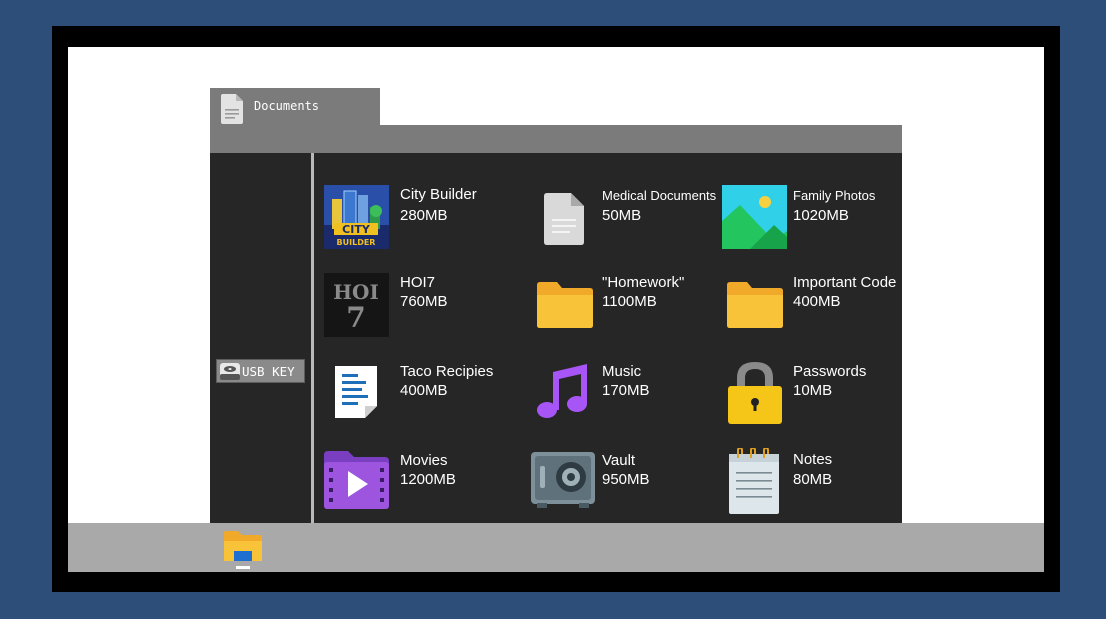 This screenshot has height=619, width=1106. I want to click on file-item-taco-recipies: Taco Recipies 400MB, so click(419, 395).